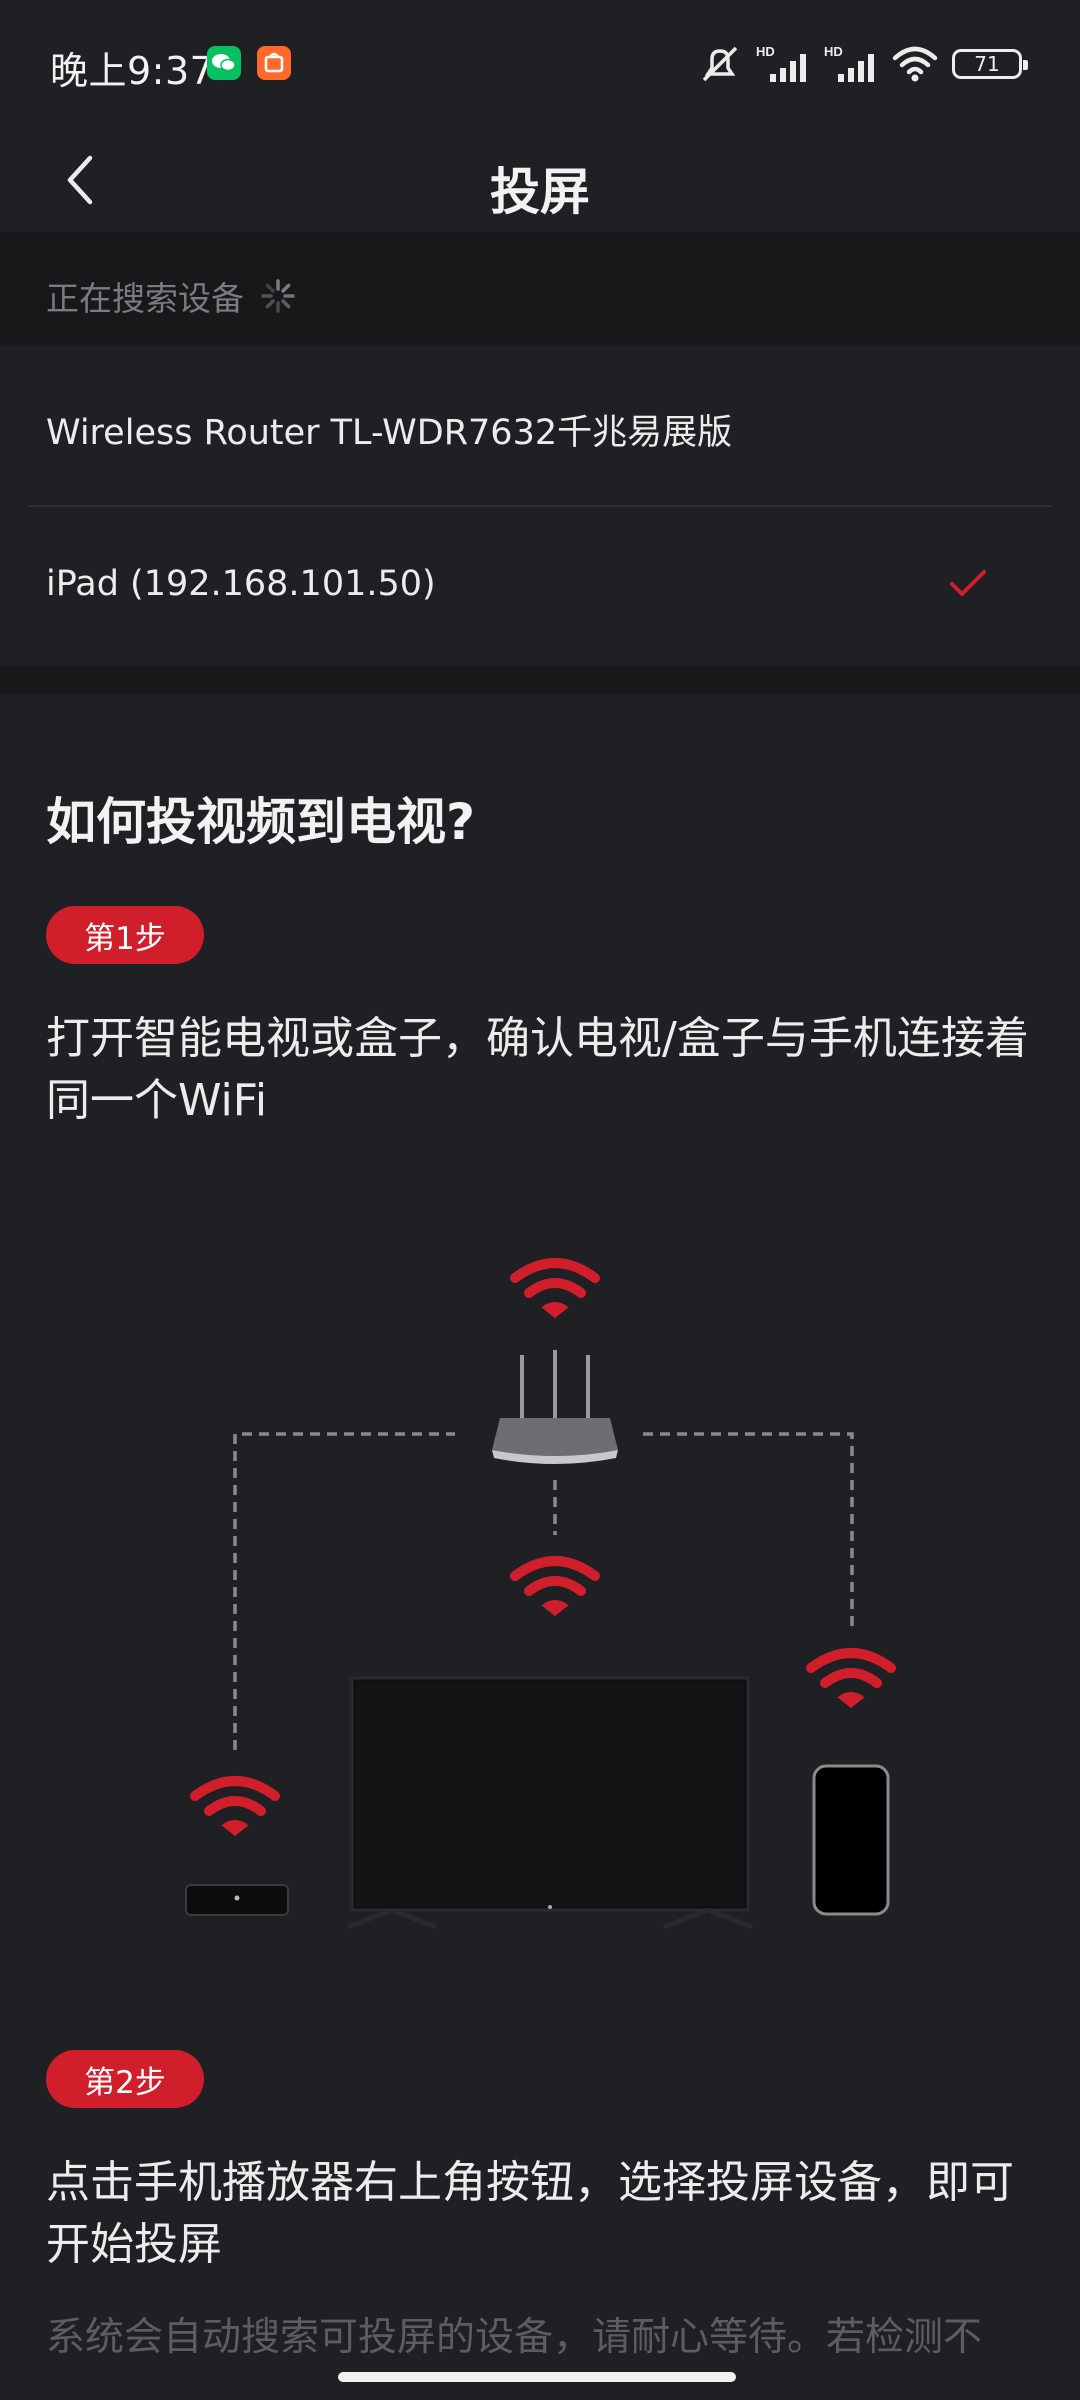 The height and width of the screenshot is (2400, 1080). Describe the element at coordinates (145, 298) in the screenshot. I see `search-status-text: 正在搜索设备` at that location.